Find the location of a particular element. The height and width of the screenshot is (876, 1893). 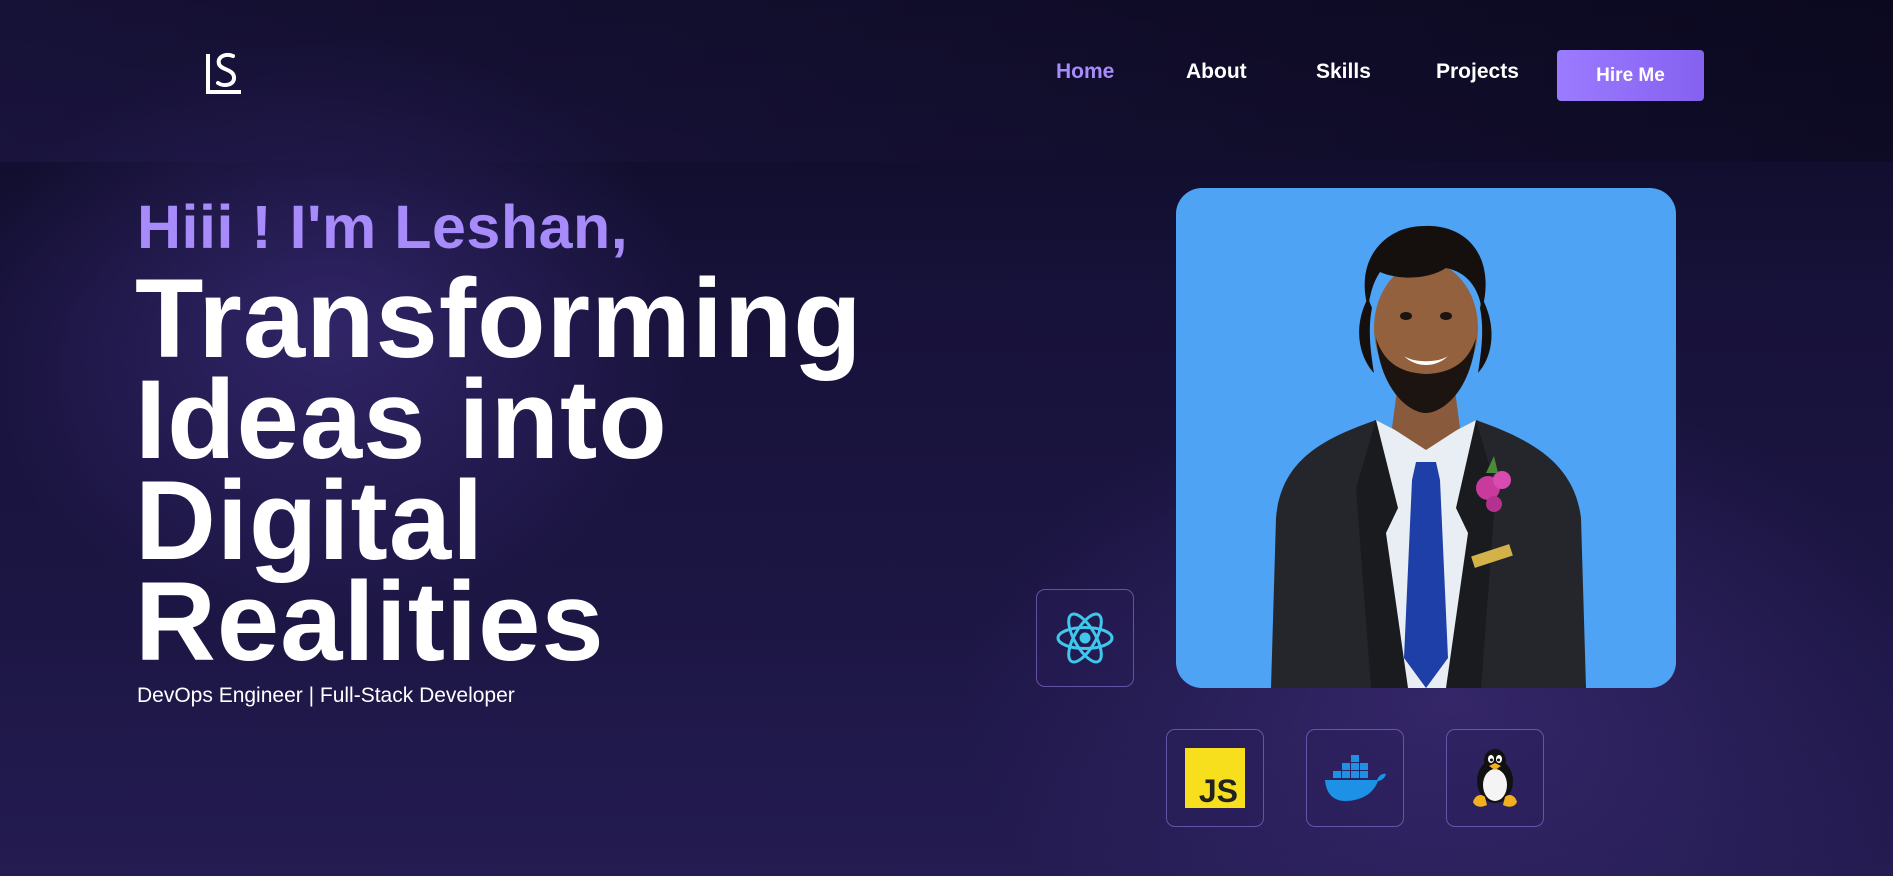

hire-me-button: Hire Me is located at coordinates (1630, 75).